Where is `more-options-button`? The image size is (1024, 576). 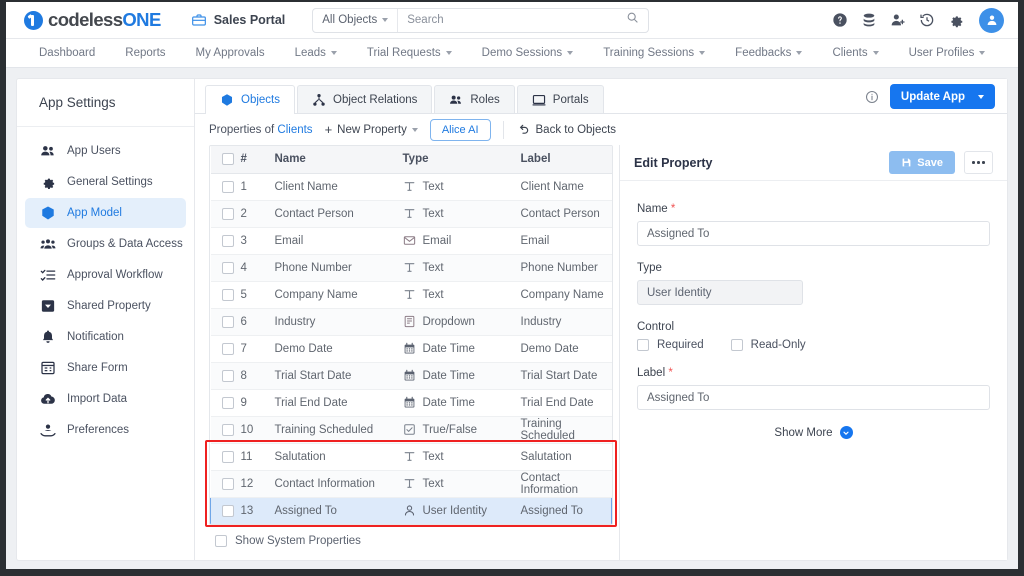
more-options-button is located at coordinates (978, 162).